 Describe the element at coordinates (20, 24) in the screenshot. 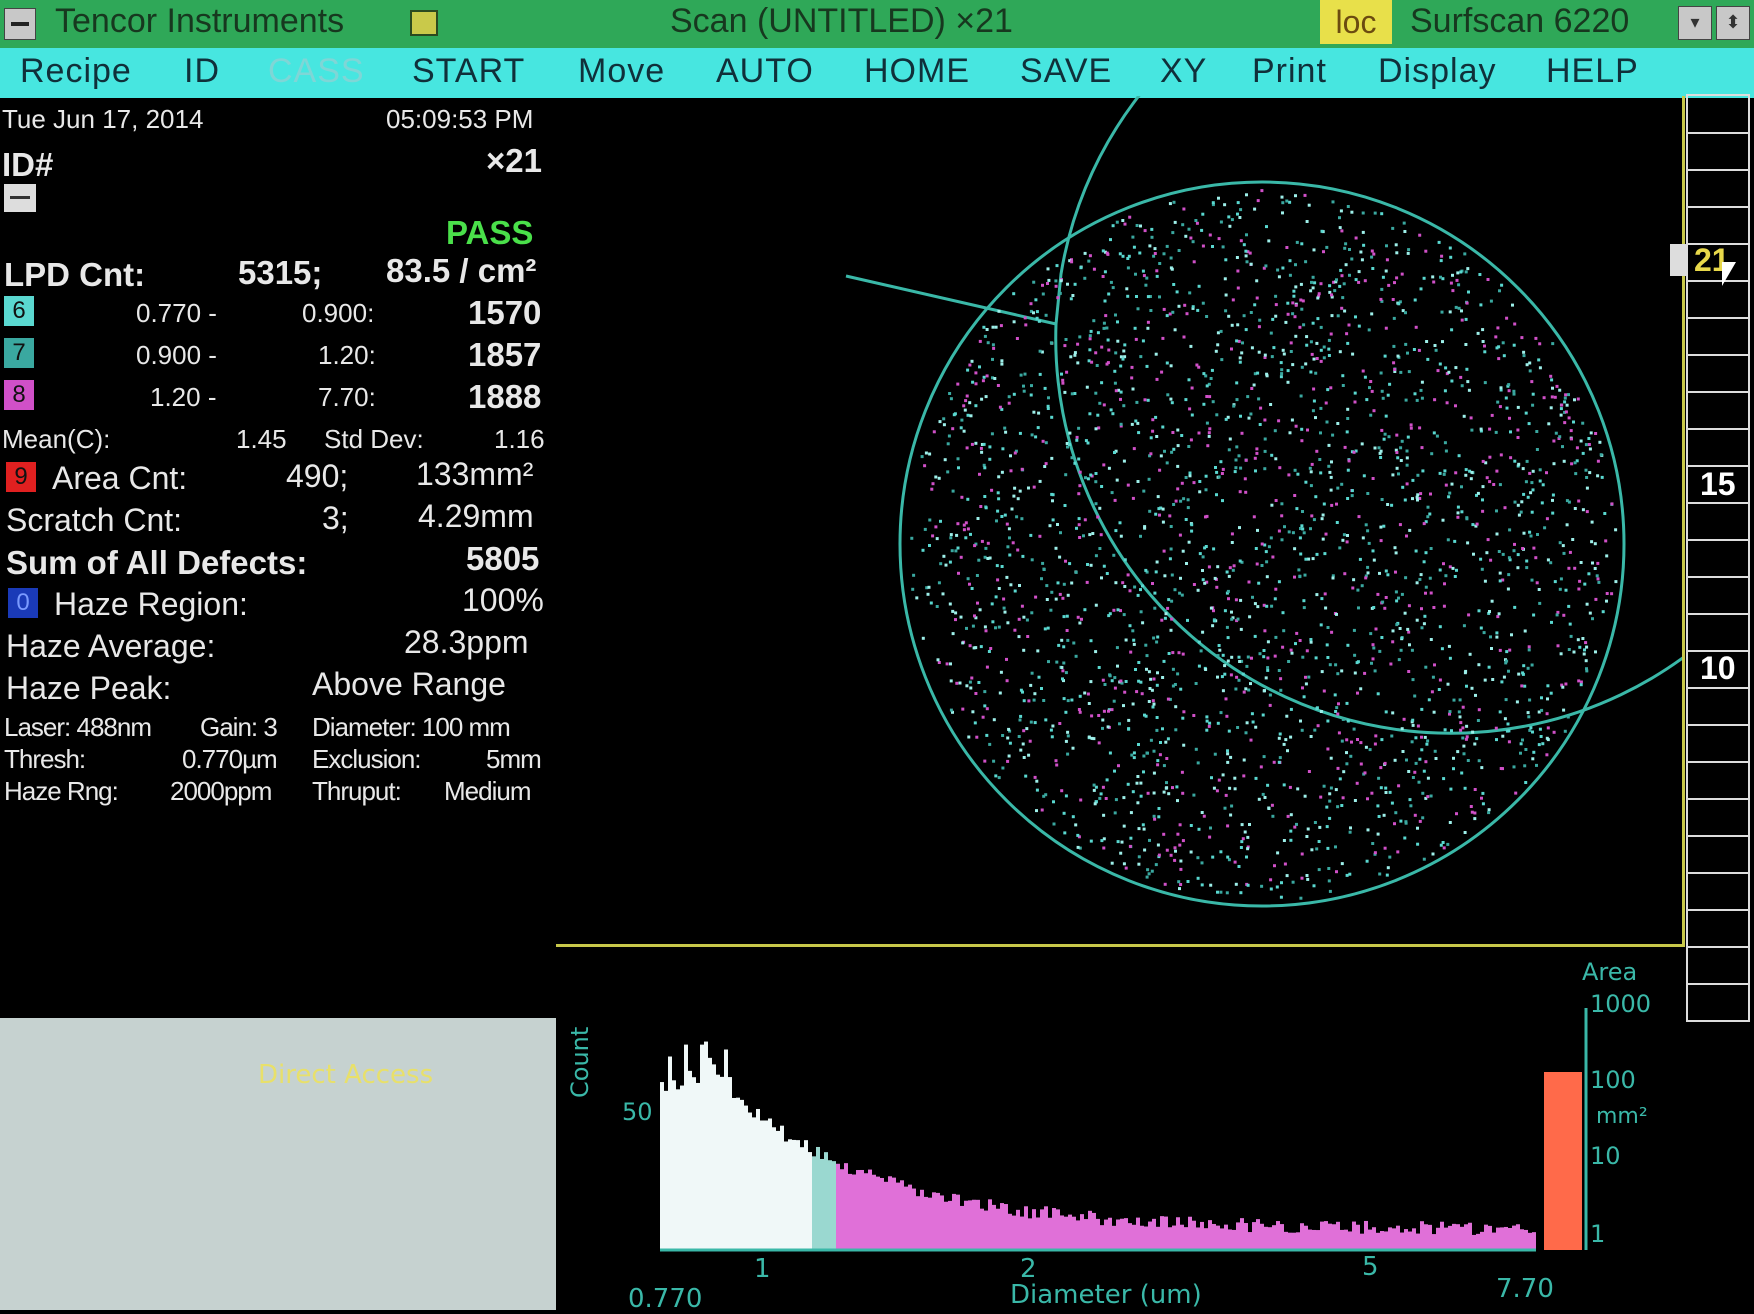

I see `system-menu-button` at that location.